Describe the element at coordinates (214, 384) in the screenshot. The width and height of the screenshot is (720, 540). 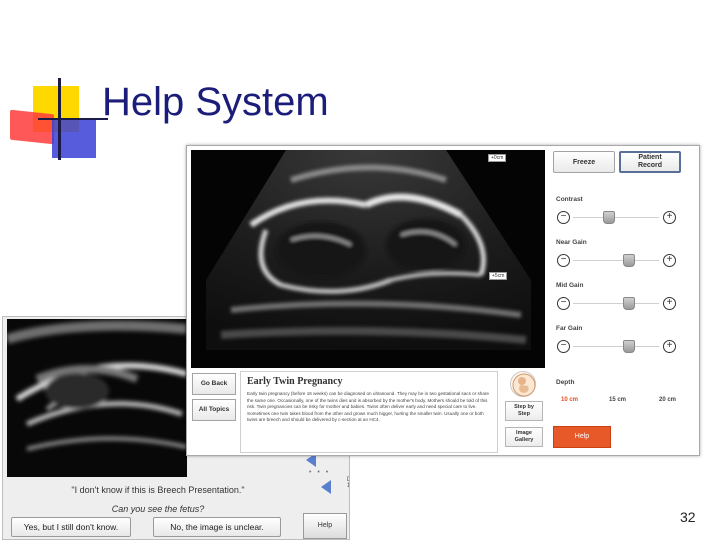
I see `go-back-button: Go Back` at that location.